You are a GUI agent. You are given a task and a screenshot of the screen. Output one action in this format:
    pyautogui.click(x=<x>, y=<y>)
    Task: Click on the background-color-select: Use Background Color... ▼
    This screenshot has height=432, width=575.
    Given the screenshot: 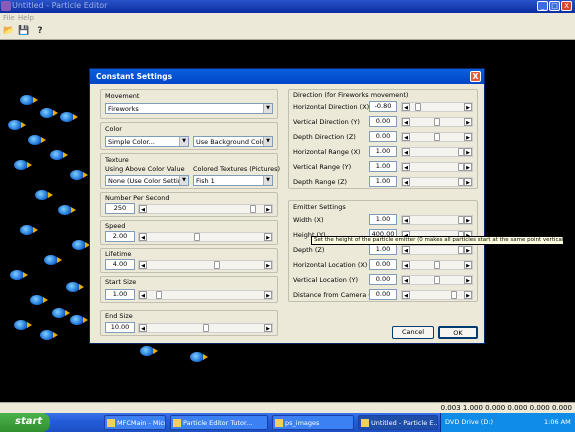 What is the action you would take?
    pyautogui.click(x=233, y=141)
    